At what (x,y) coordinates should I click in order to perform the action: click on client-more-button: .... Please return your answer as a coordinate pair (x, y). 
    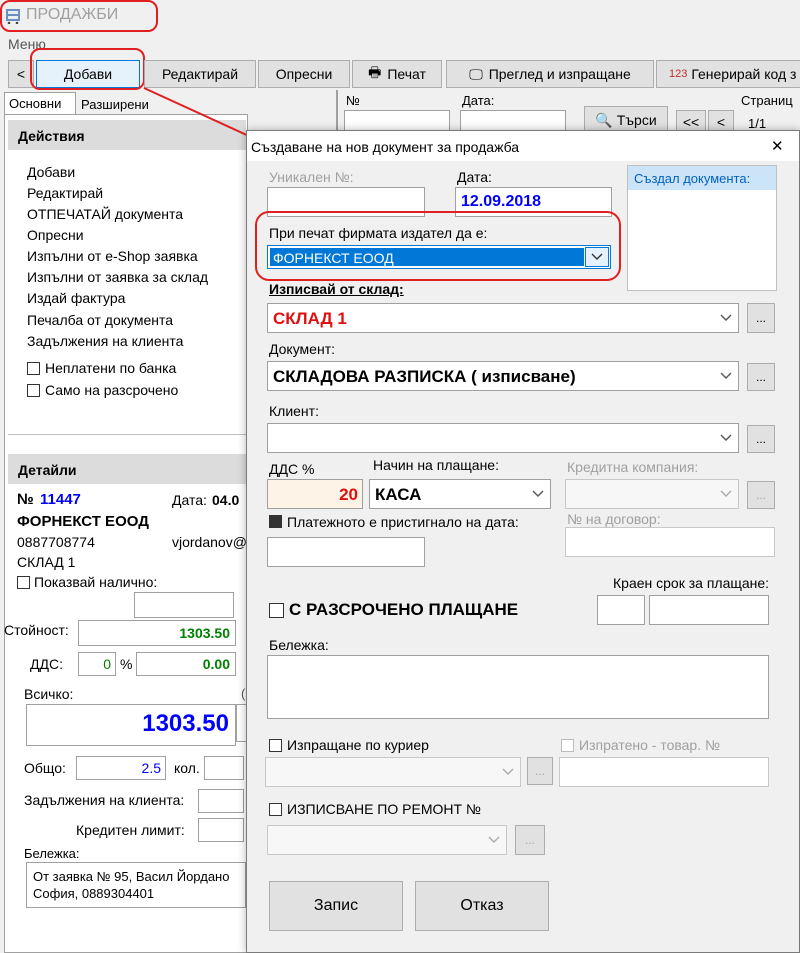
    Looking at the image, I should click on (761, 439).